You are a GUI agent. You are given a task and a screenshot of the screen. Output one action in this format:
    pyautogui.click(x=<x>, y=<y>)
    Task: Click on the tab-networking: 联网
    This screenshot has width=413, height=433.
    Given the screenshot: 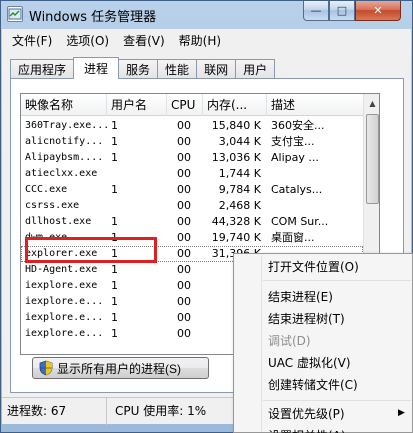 What is the action you would take?
    pyautogui.click(x=216, y=69)
    